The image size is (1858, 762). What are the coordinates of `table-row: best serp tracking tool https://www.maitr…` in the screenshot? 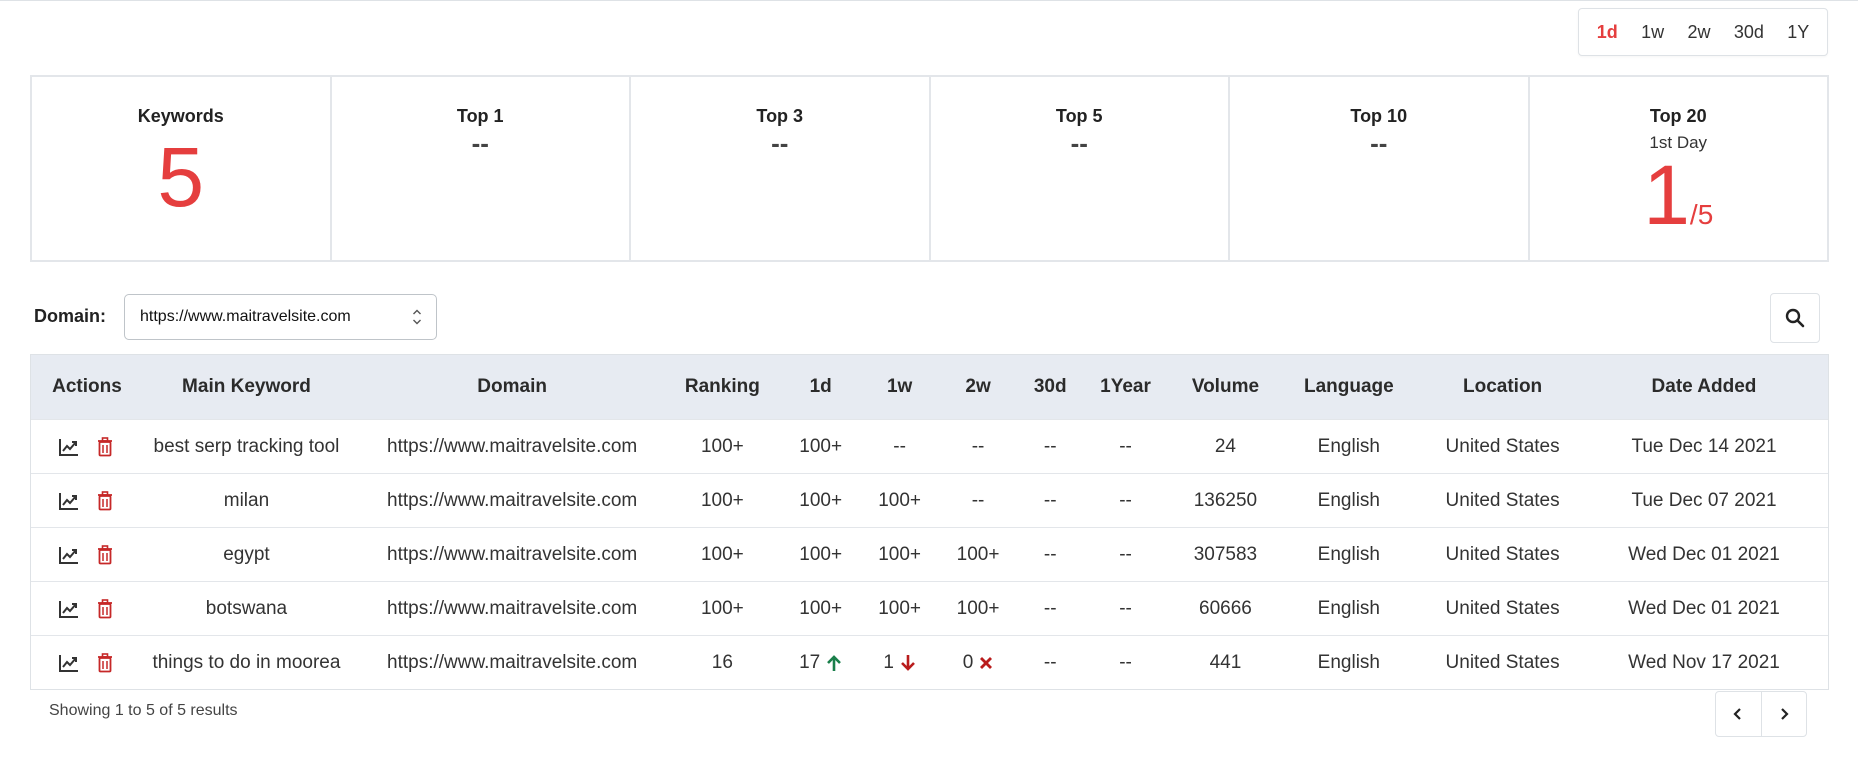 It's located at (929, 446).